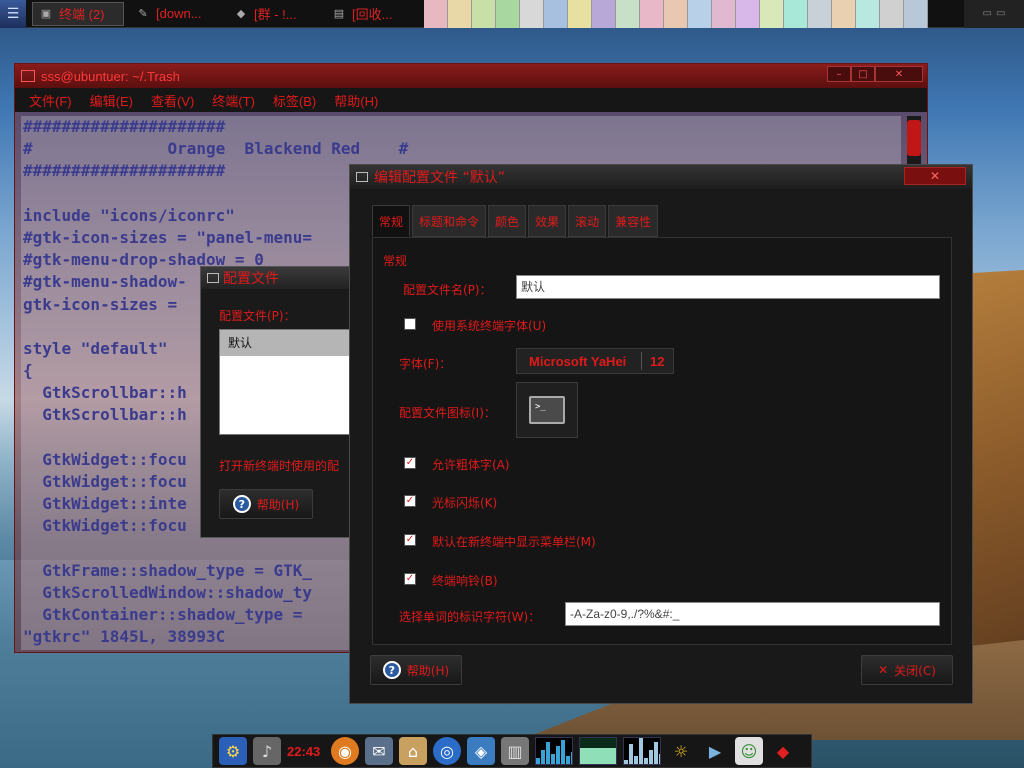 The width and height of the screenshot is (1024, 768). I want to click on window-list-icon: ▭, so click(1000, 13).